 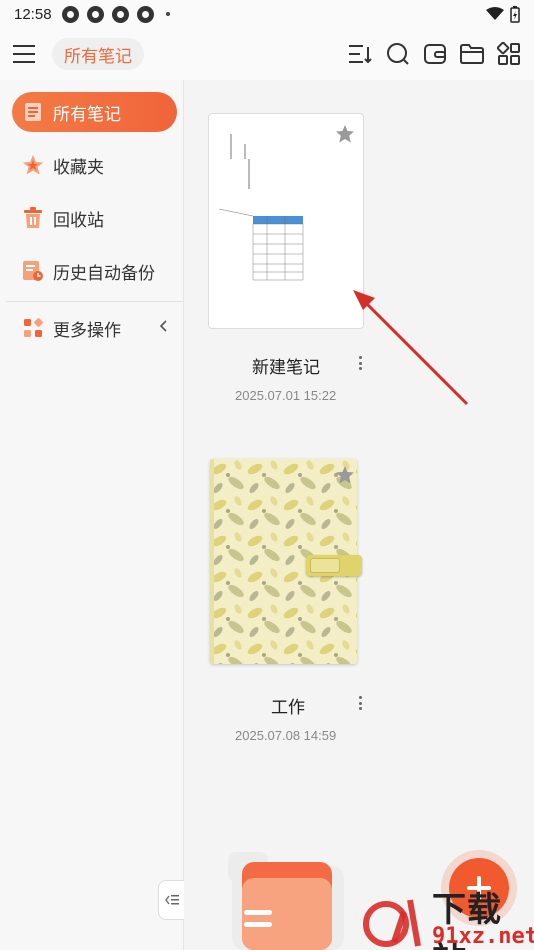 I want to click on watermark-logo: 下载站 91xz.net, so click(x=447, y=918).